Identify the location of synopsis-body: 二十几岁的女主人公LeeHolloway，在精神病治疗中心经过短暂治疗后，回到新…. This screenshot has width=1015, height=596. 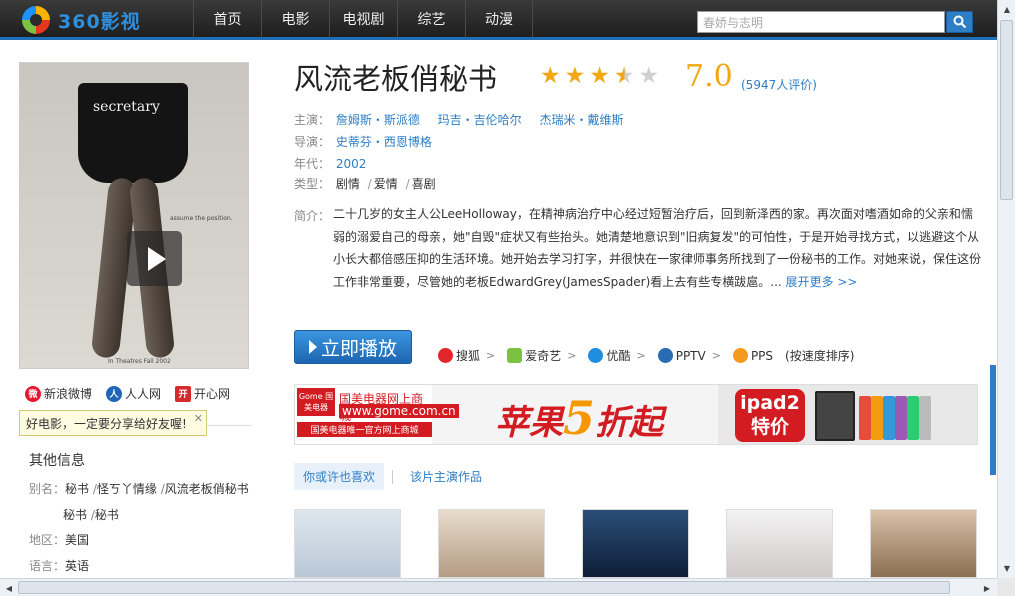
(657, 248).